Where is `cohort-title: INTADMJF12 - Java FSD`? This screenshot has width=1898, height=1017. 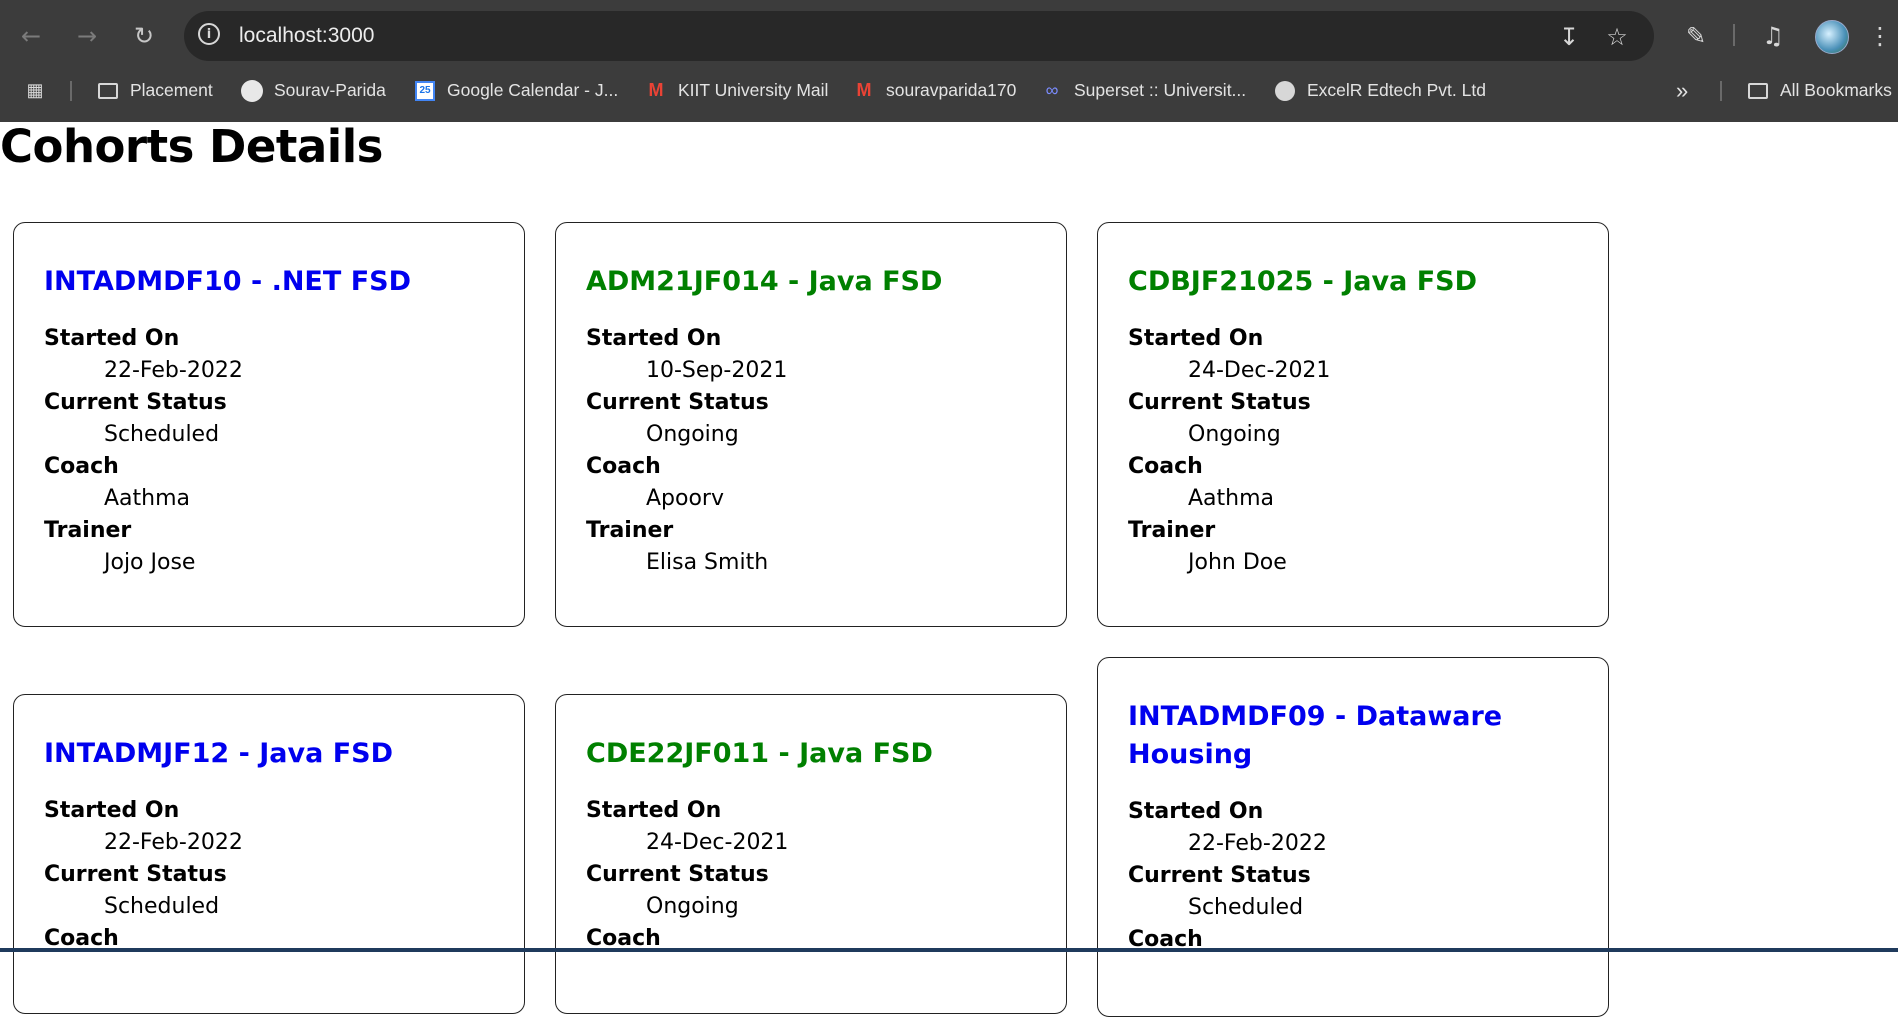 cohort-title: INTADMJF12 - Java FSD is located at coordinates (218, 753).